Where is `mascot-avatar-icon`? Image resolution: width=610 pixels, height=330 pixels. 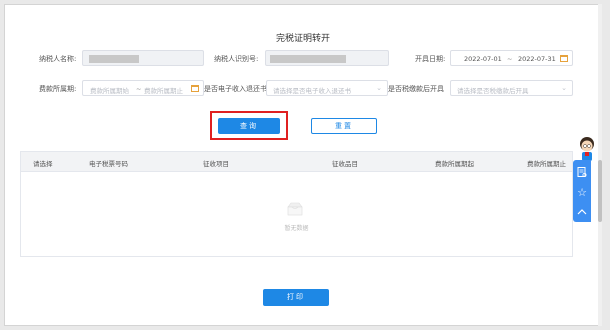 mascot-avatar-icon is located at coordinates (587, 149).